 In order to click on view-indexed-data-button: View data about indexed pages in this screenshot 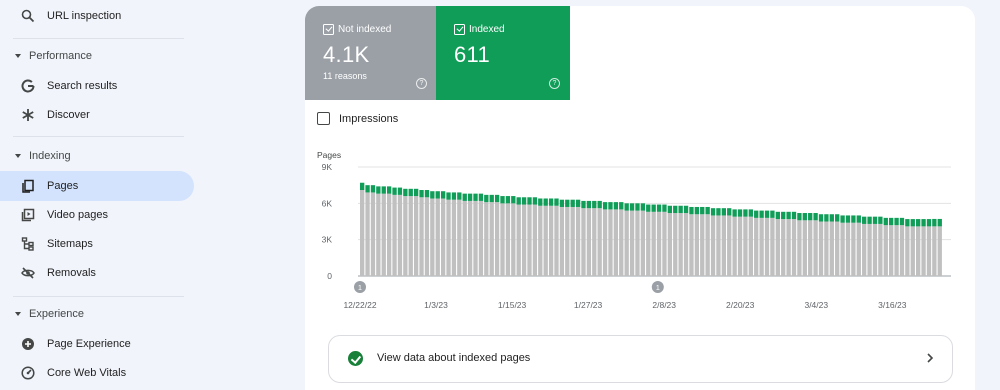, I will do `click(640, 359)`.